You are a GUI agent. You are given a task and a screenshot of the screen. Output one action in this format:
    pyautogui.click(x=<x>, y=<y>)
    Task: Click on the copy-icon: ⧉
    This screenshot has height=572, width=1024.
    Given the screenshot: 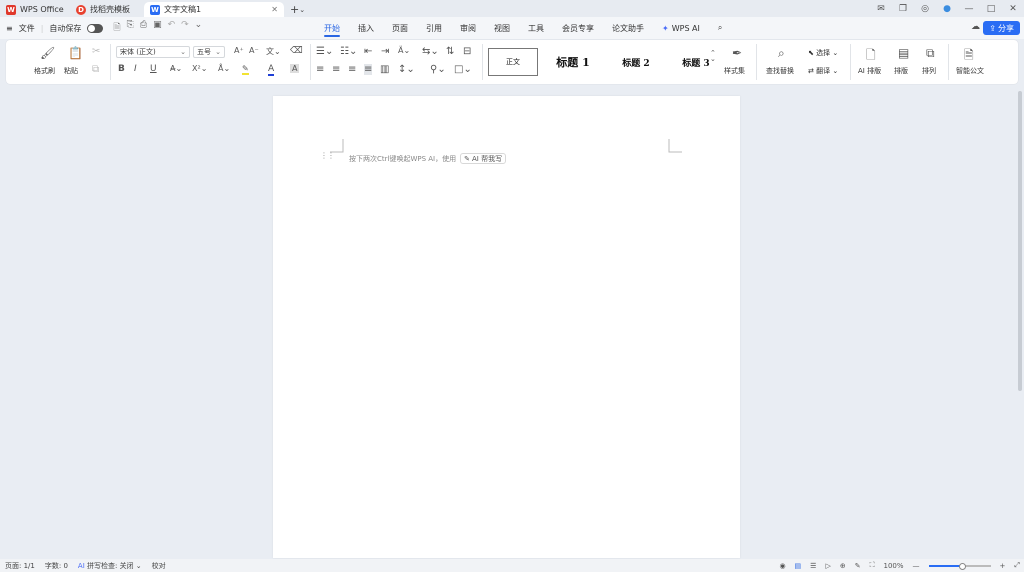 What is the action you would take?
    pyautogui.click(x=95, y=69)
    